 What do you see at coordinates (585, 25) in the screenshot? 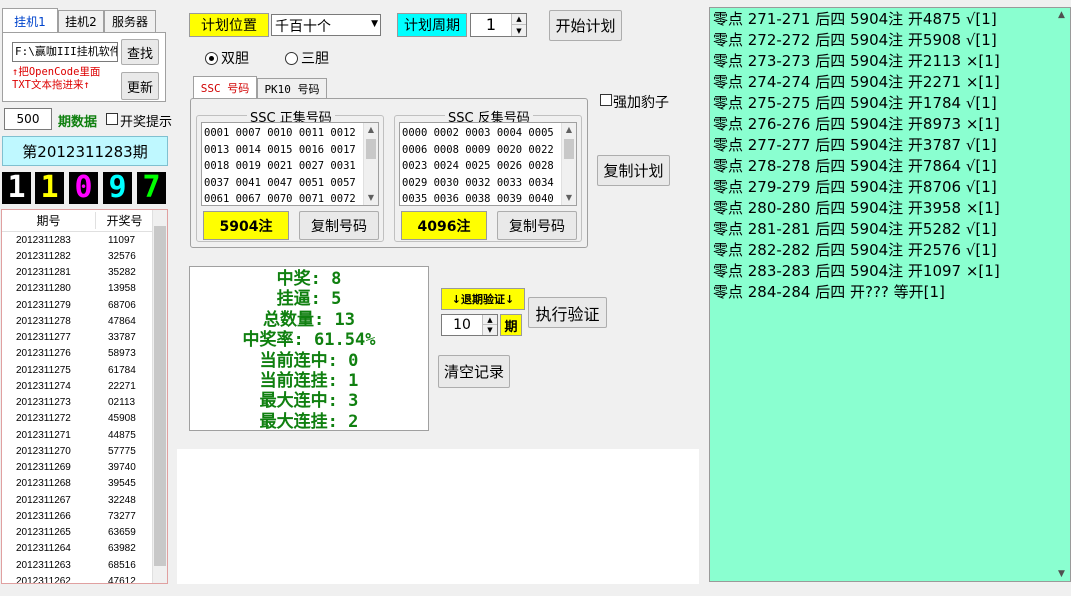
I see `start-plan-button: 开始计划` at bounding box center [585, 25].